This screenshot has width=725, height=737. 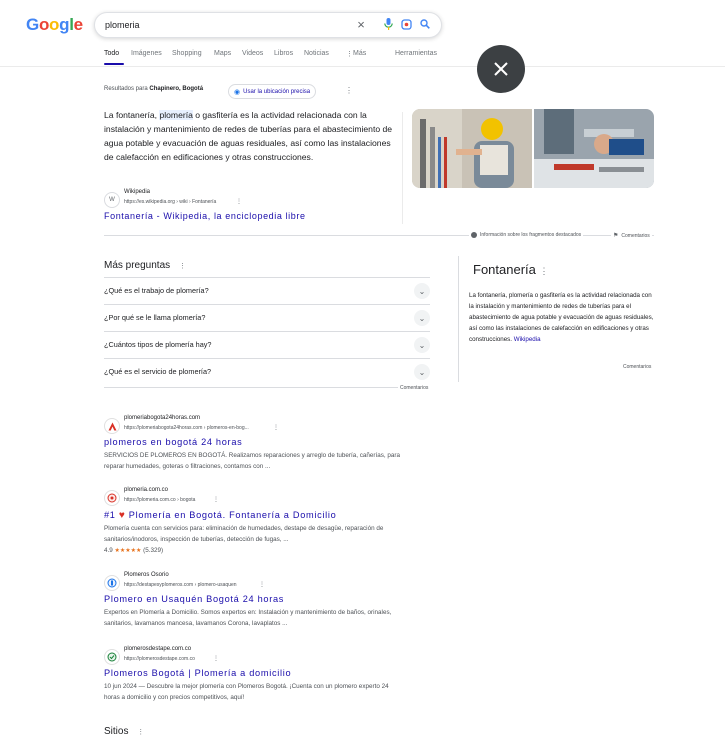 What do you see at coordinates (182, 266) in the screenshot?
I see `paa-more-icon: ⋮` at bounding box center [182, 266].